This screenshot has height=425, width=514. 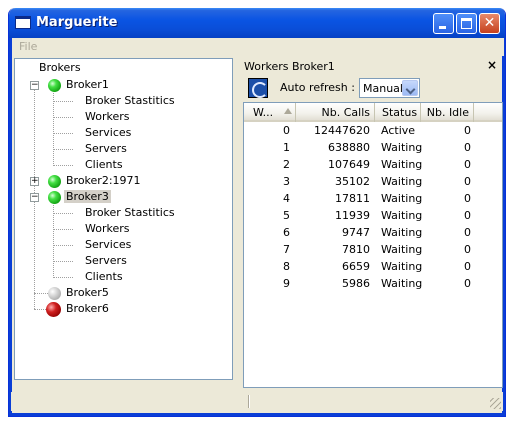 What do you see at coordinates (373, 131) in the screenshot?
I see `table-row: 0 12447620 Active 0` at bounding box center [373, 131].